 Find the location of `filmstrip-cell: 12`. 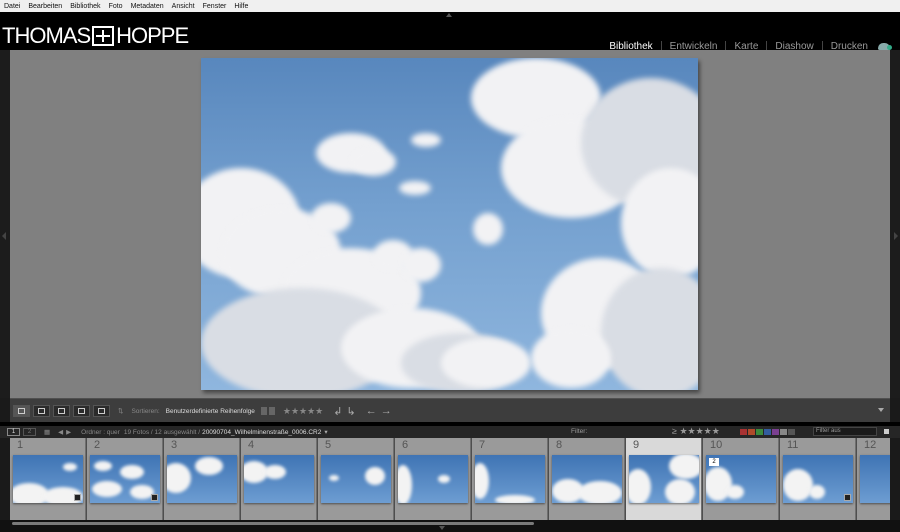

filmstrip-cell: 12 is located at coordinates (873, 479).